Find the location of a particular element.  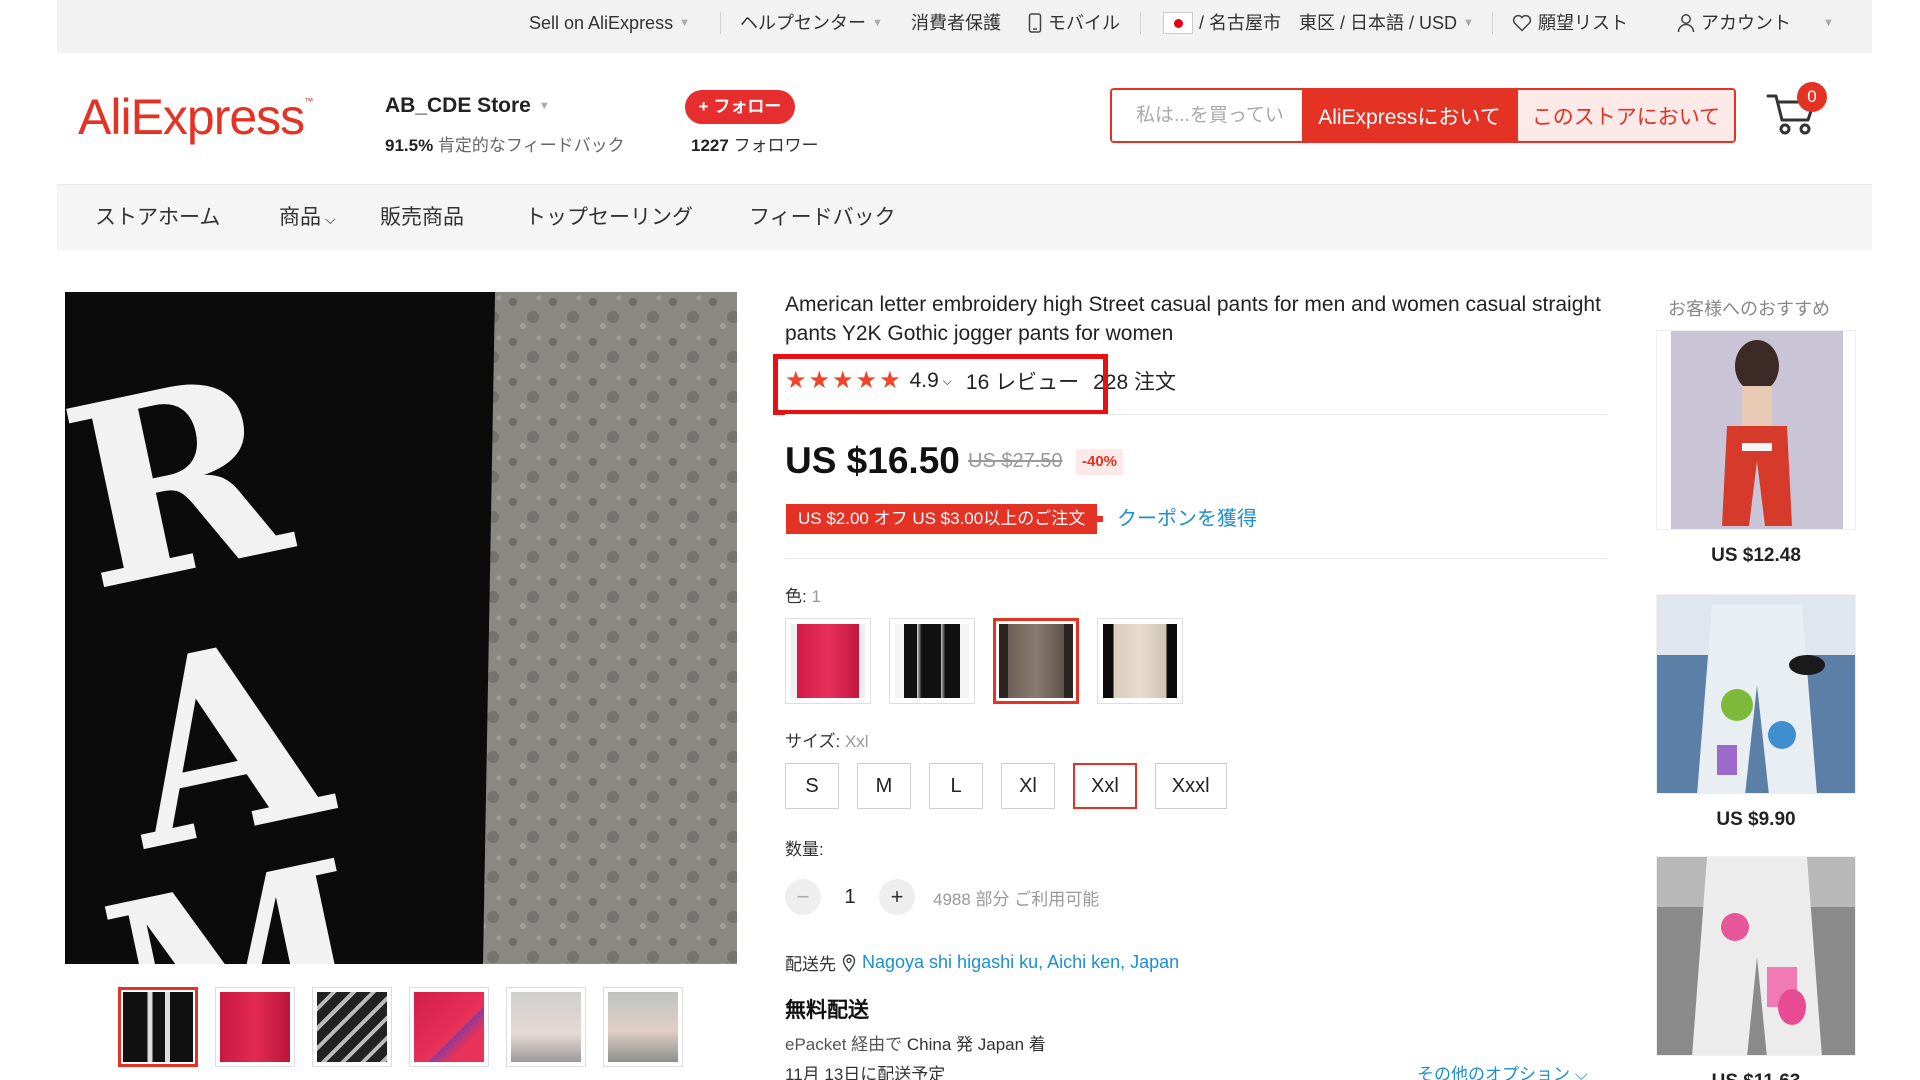

recommended-product: US $11.63 is located at coordinates (1756, 968).